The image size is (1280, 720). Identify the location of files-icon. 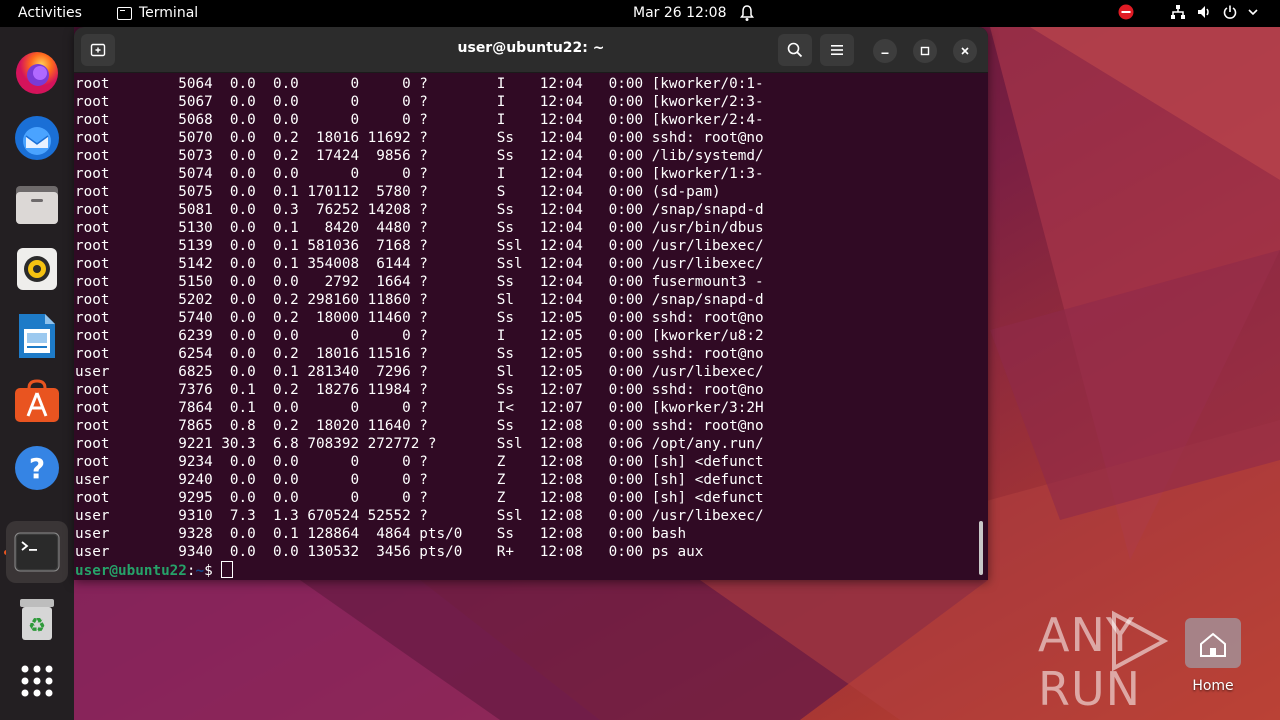
(37, 205).